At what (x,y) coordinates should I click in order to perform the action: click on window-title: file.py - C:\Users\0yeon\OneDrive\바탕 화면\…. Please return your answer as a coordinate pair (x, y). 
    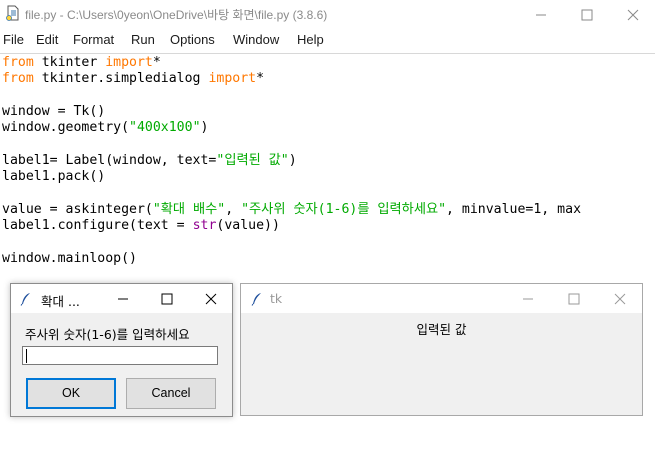
    Looking at the image, I should click on (176, 15).